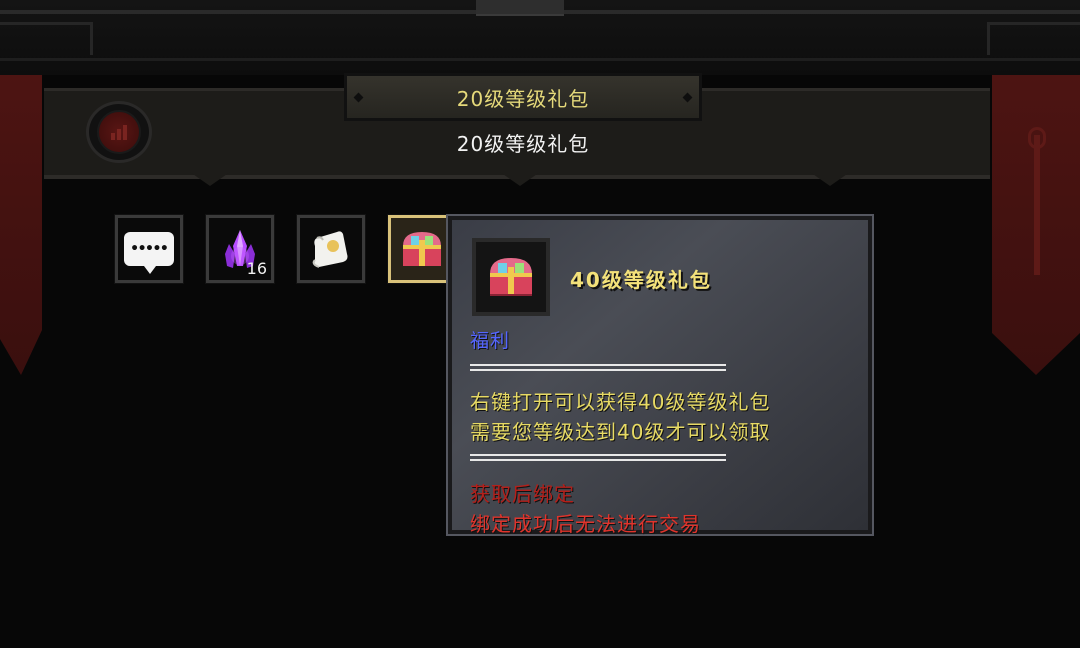 The image size is (1080, 648). What do you see at coordinates (522, 494) in the screenshot?
I see `bind-notice: 获取后绑定` at bounding box center [522, 494].